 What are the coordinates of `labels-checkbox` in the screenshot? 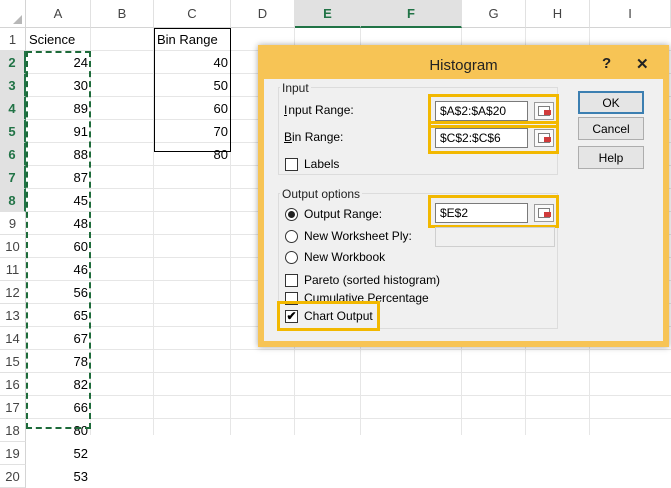 It's located at (291, 164).